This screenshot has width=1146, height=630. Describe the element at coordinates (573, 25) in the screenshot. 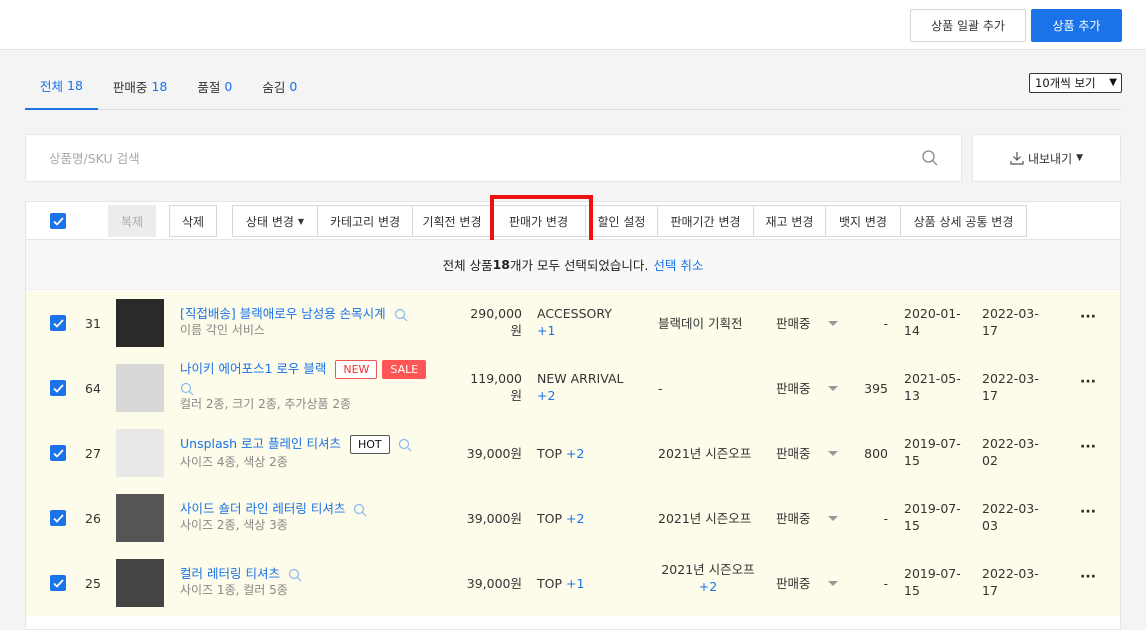

I see `top-bar: 상품 일괄 추가 상품 추가` at that location.